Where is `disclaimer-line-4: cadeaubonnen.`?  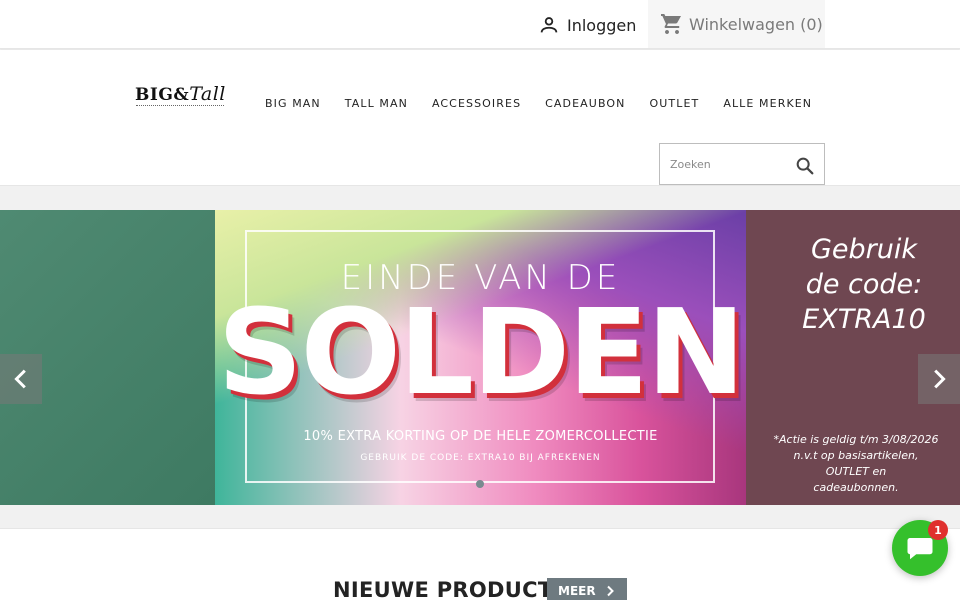
disclaimer-line-4: cadeaubonnen. is located at coordinates (856, 487).